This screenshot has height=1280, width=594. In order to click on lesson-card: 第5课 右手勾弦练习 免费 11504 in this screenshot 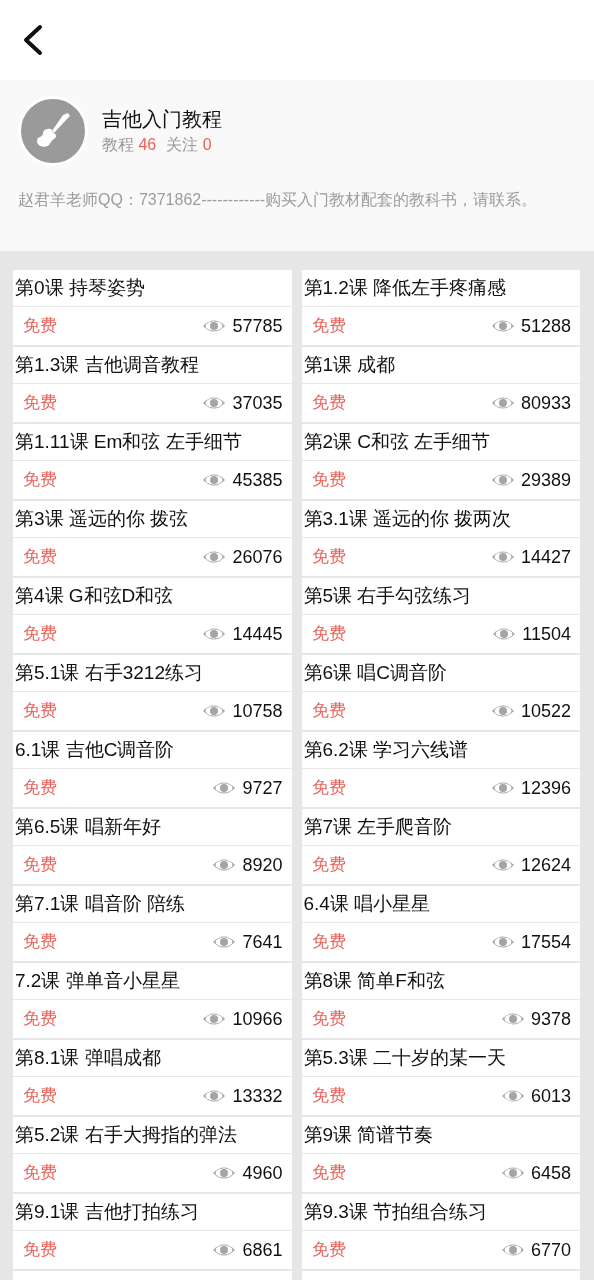, I will do `click(440, 615)`.